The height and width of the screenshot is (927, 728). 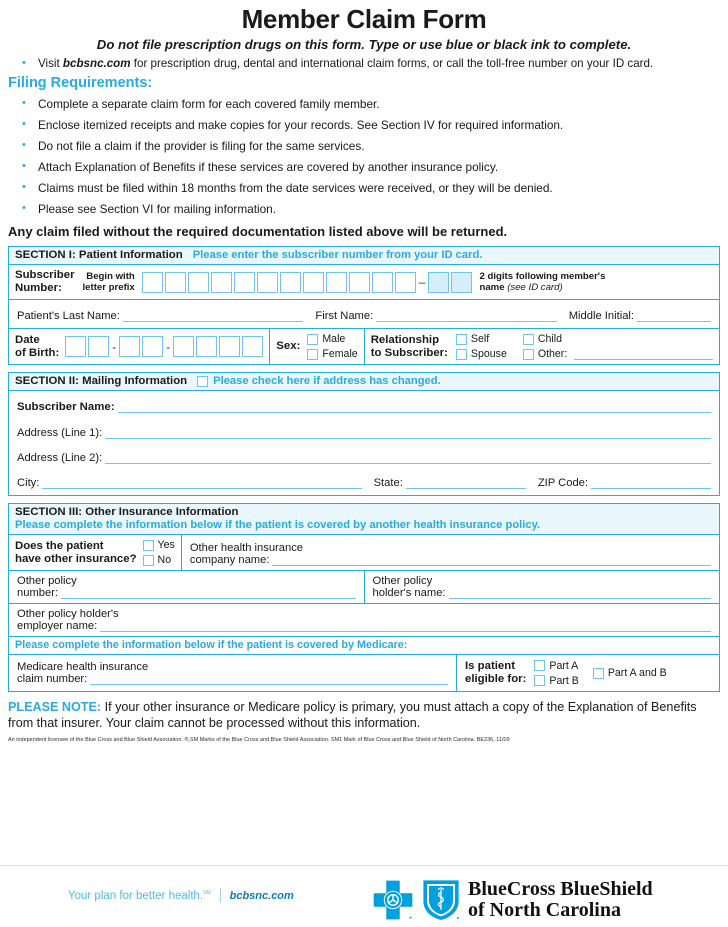 I want to click on bcbsnc-link: bcbsnc.com, so click(x=97, y=63).